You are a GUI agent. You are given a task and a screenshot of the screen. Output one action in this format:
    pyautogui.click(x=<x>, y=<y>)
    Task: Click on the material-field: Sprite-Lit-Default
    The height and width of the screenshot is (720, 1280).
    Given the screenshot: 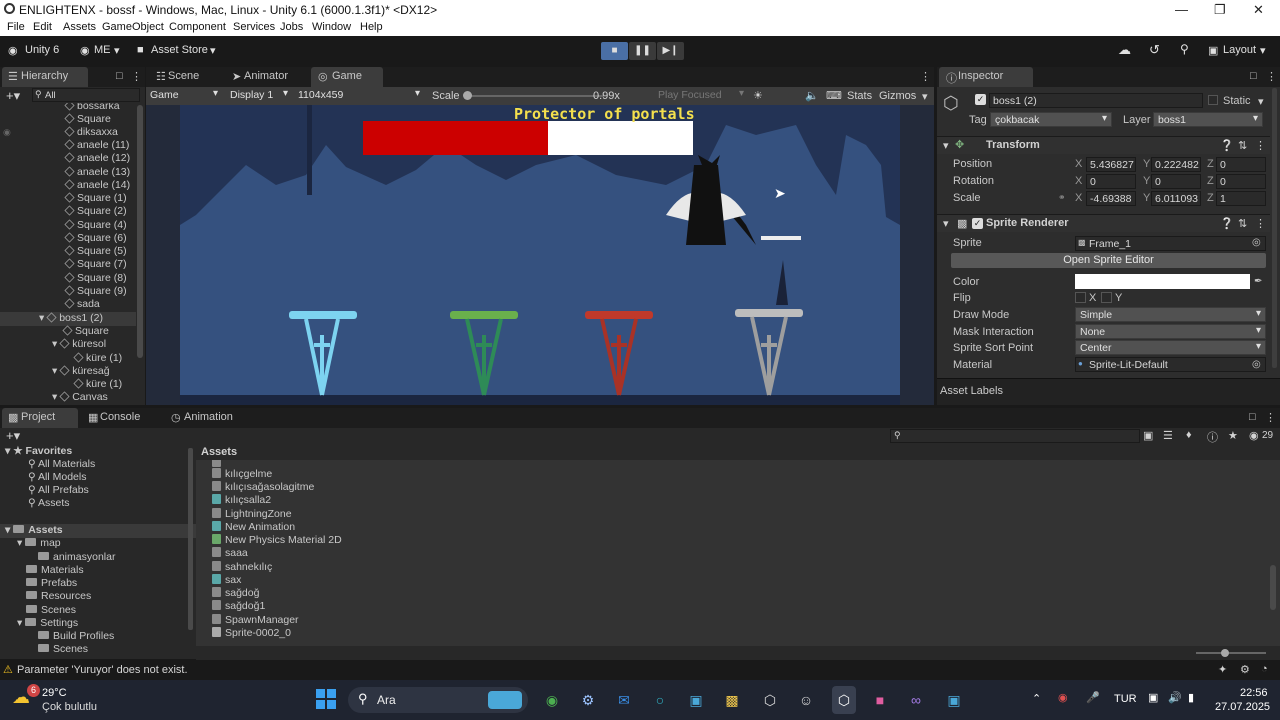 What is the action you would take?
    pyautogui.click(x=1170, y=364)
    